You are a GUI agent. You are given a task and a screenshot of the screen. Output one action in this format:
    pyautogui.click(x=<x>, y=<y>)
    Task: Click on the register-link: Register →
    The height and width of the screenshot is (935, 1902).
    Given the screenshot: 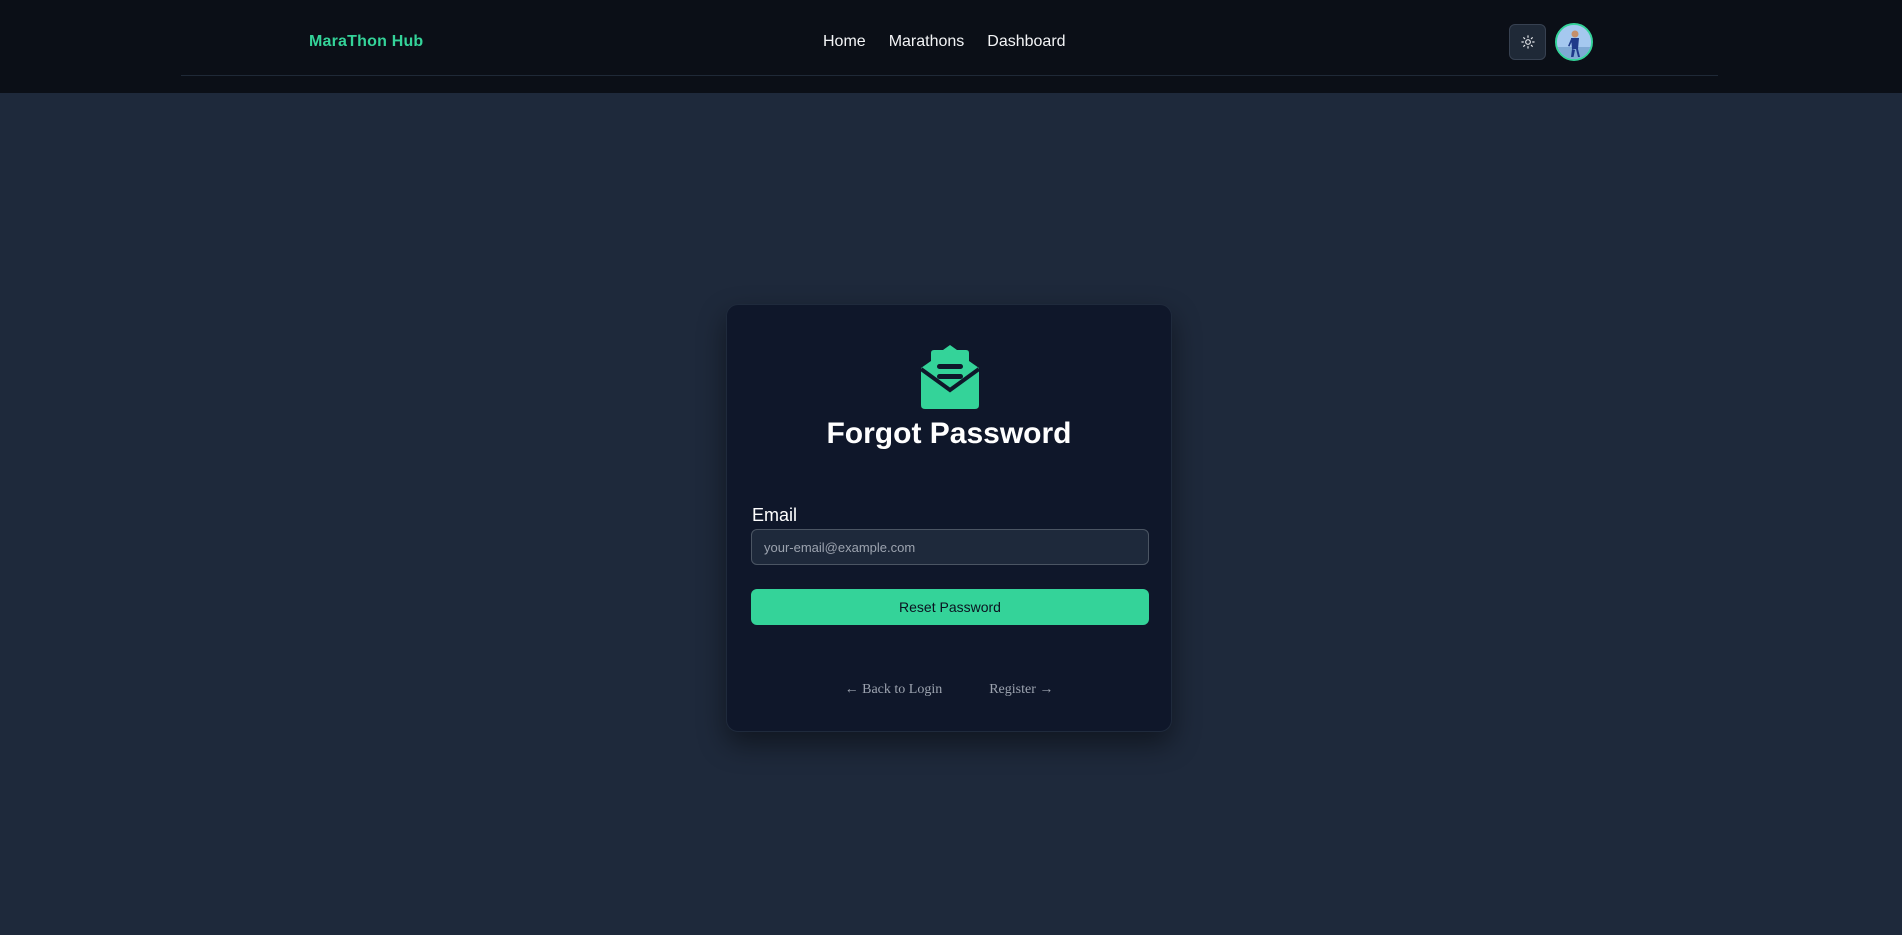 What is the action you would take?
    pyautogui.click(x=1021, y=690)
    